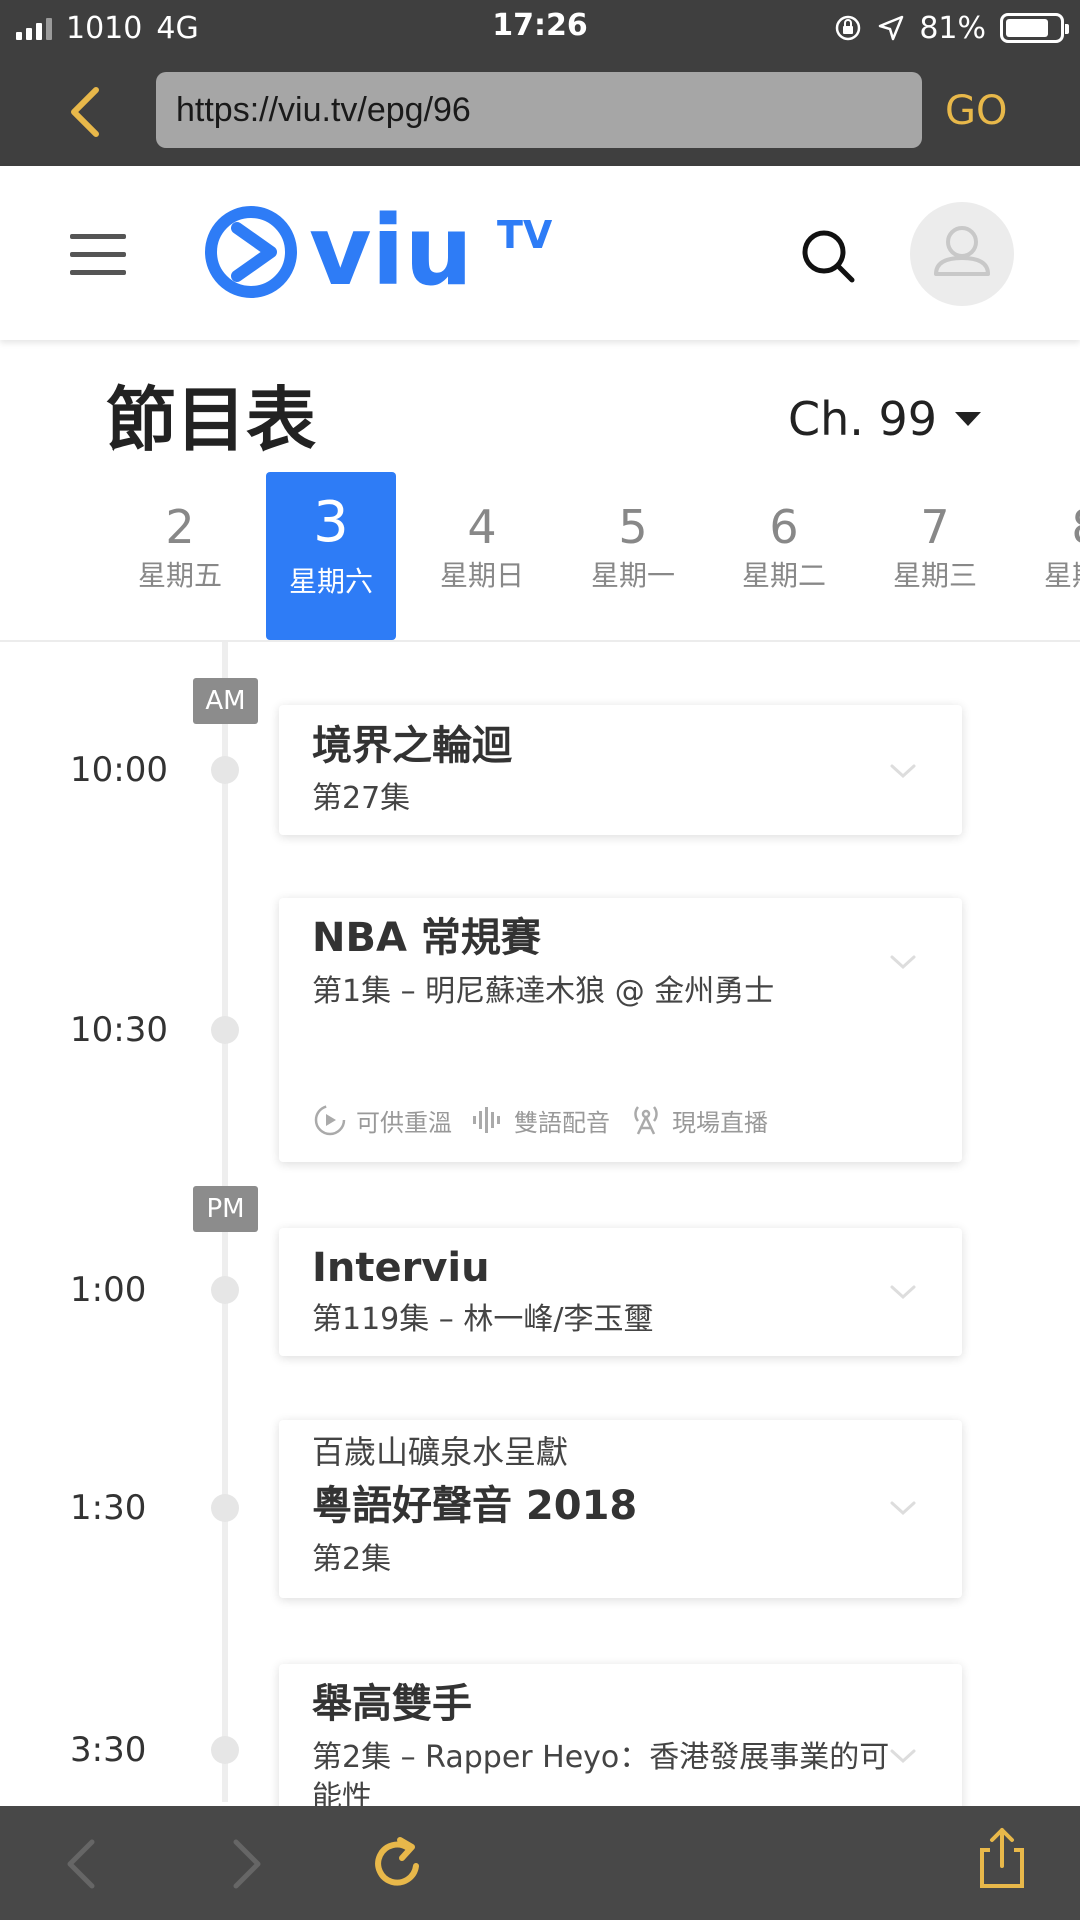 This screenshot has width=1080, height=1920. I want to click on browser-address-bar: GO, so click(540, 111).